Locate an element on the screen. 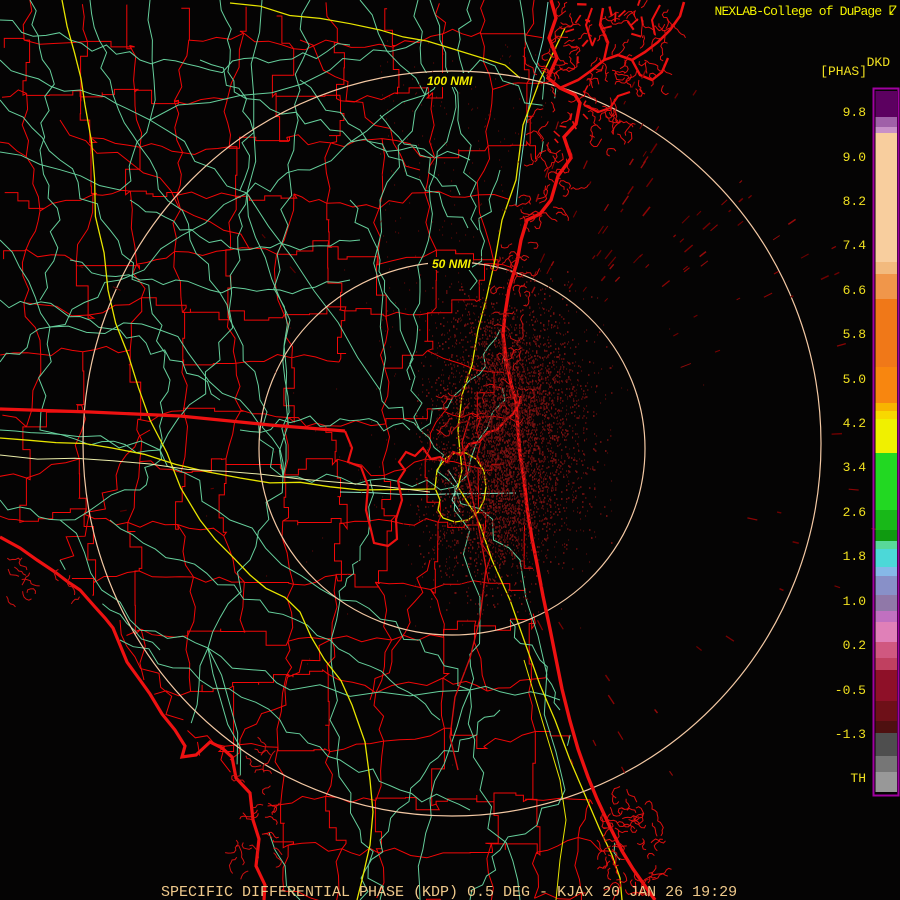 The width and height of the screenshot is (900, 900). svg-text: 0.2 is located at coordinates (854, 645).